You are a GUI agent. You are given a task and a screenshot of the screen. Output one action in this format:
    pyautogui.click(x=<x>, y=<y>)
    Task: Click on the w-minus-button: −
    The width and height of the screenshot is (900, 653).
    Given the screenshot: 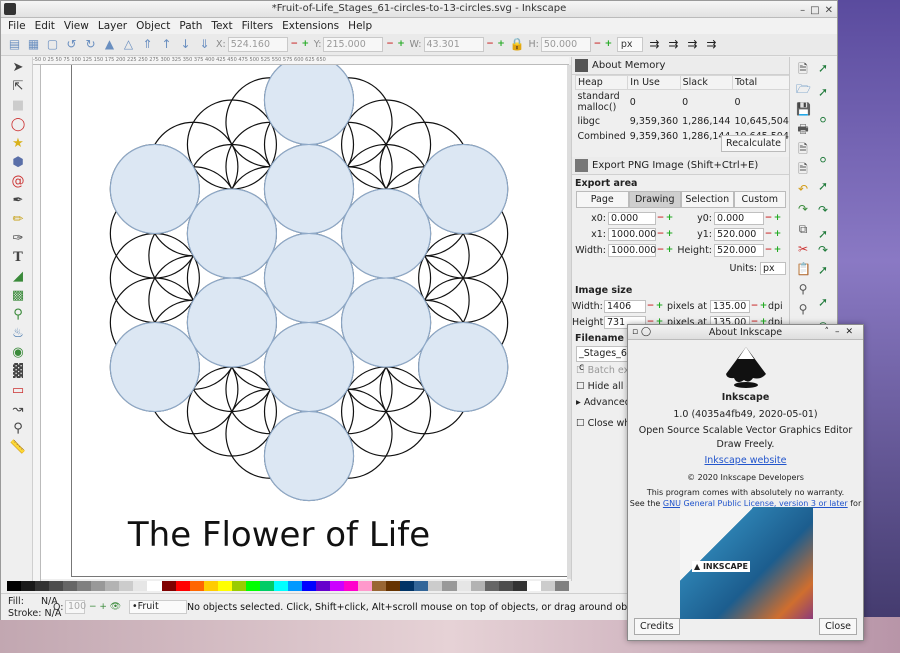 What is the action you would take?
    pyautogui.click(x=490, y=44)
    